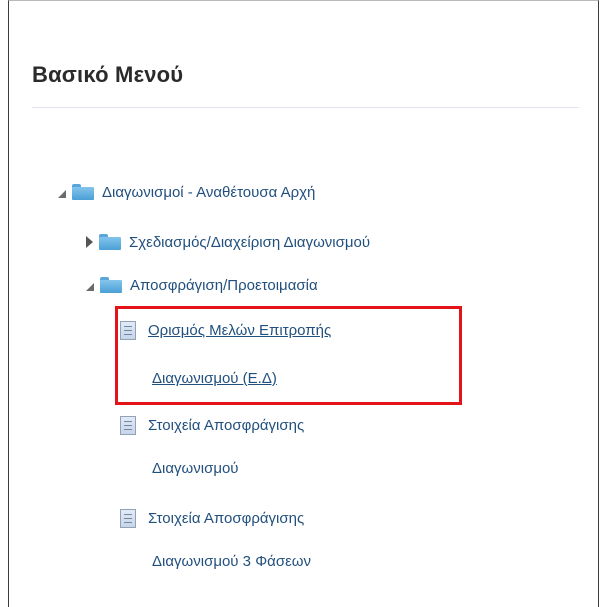 The image size is (600, 607). Describe the element at coordinates (214, 378) in the screenshot. I see `leaf-link-line2: Διαγωνισμού (Ε.Δ)` at that location.